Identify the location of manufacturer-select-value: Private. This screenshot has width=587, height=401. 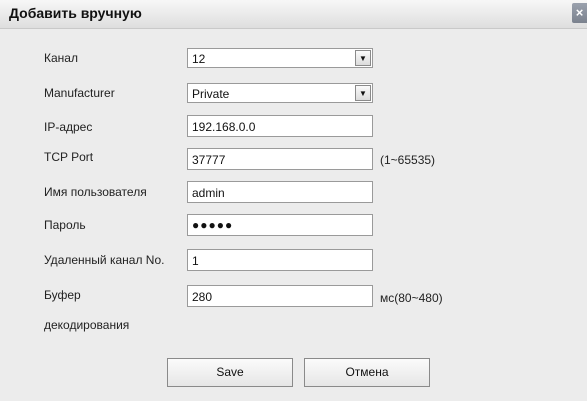
(211, 94).